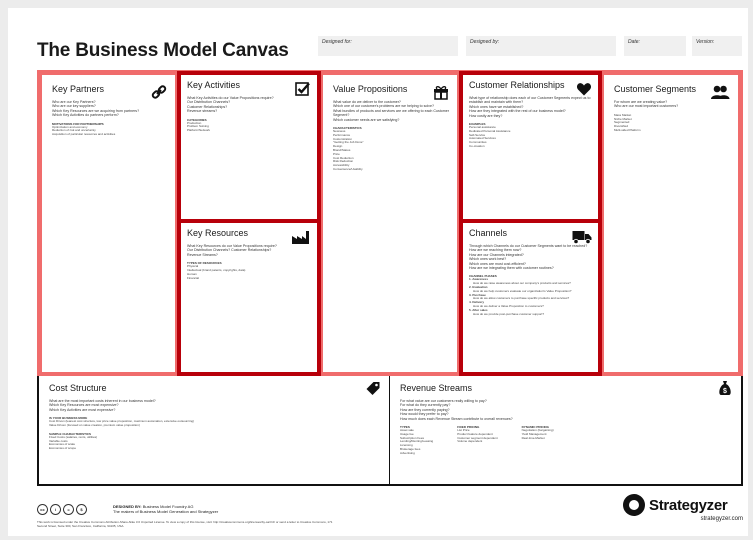  Describe the element at coordinates (214, 85) in the screenshot. I see `key-activities-title: Key Activities` at that location.